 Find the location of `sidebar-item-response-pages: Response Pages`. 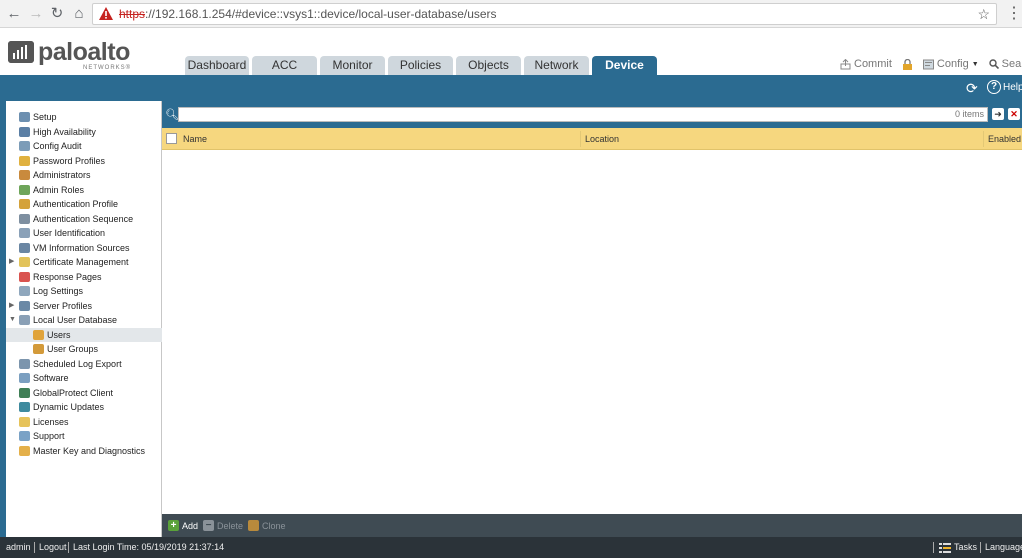

sidebar-item-response-pages: Response Pages is located at coordinates (84, 277).